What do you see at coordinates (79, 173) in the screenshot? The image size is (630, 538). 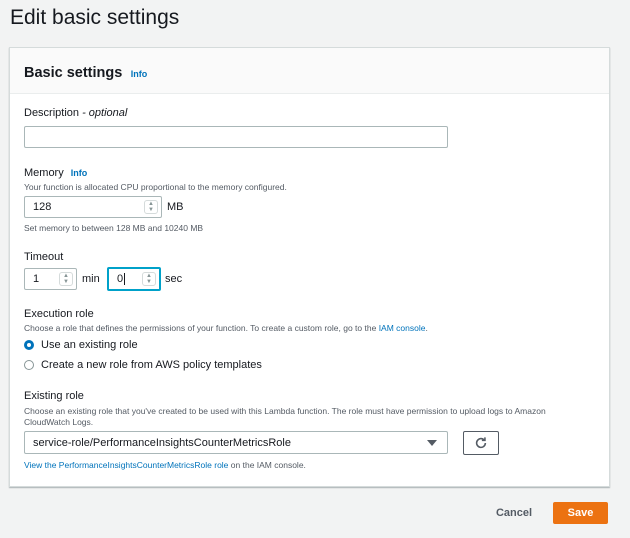 I see `memory-info-link: Info` at bounding box center [79, 173].